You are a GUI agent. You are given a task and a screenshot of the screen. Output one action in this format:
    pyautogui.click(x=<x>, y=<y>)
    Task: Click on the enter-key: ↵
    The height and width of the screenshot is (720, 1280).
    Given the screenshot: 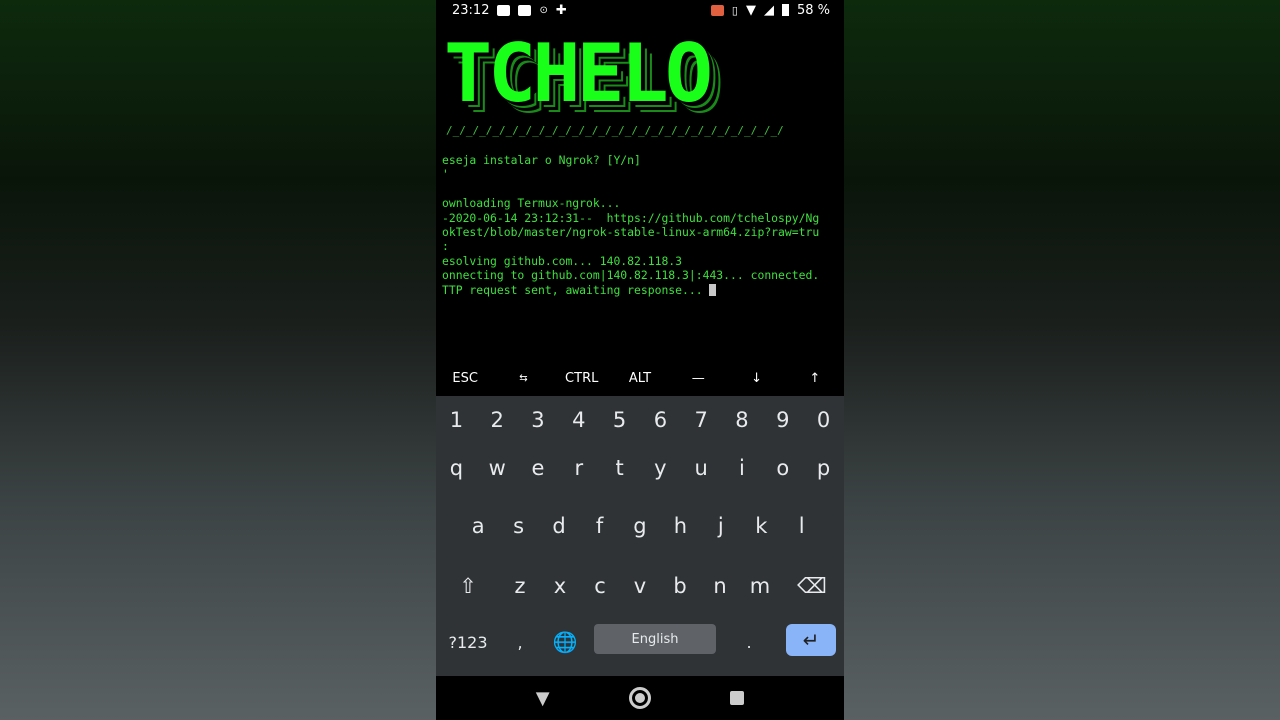 What is the action you would take?
    pyautogui.click(x=811, y=640)
    